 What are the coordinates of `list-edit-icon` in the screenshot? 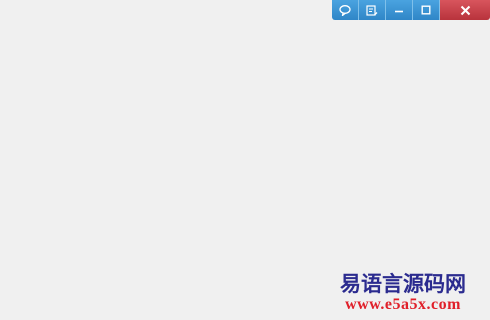 It's located at (372, 10).